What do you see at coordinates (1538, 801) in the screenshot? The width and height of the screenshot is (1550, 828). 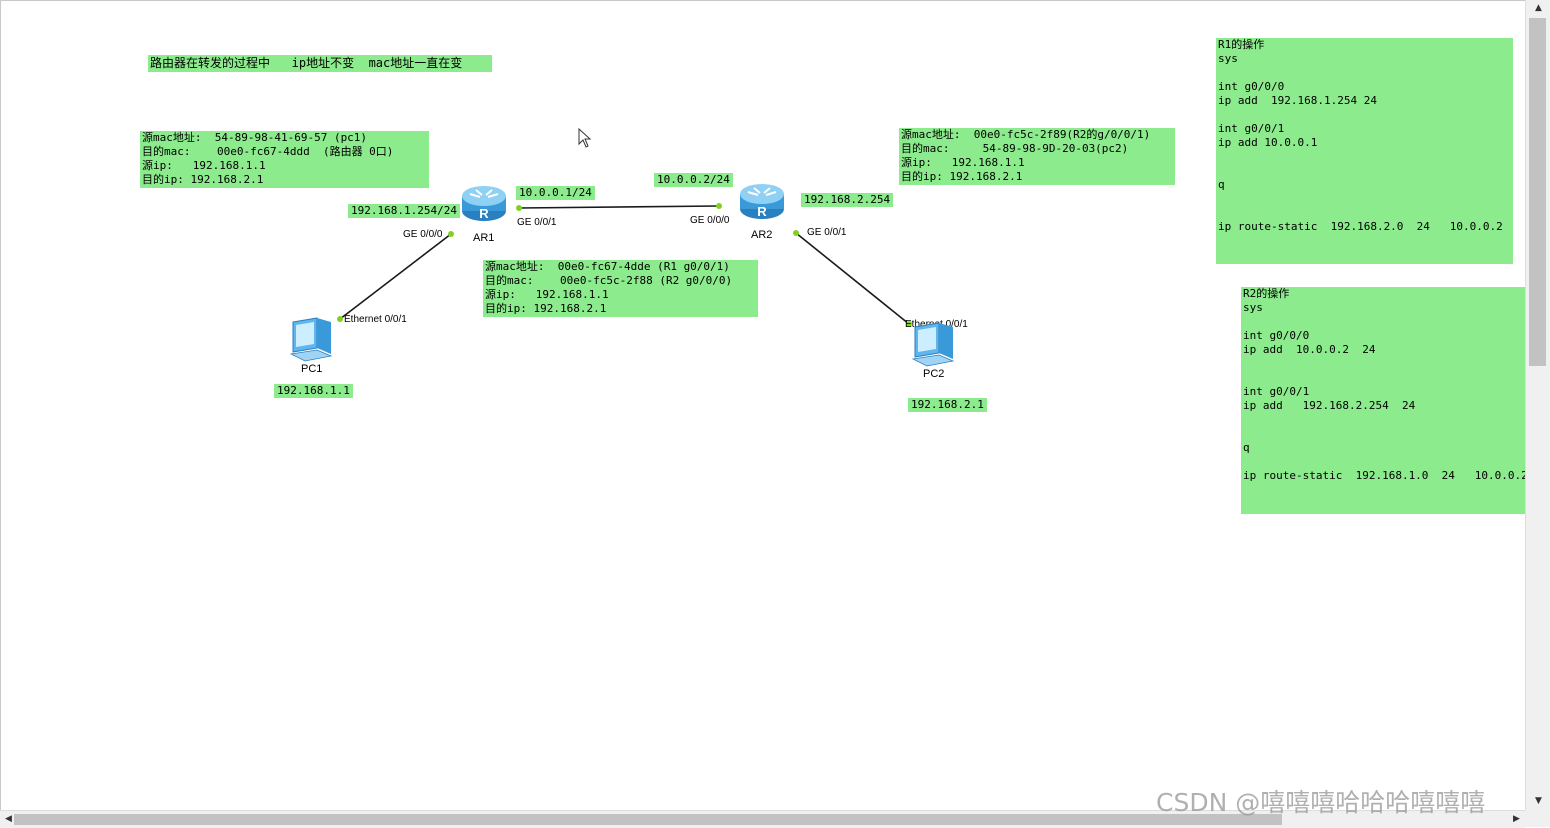 I see `scroll-down-icon: ▼` at bounding box center [1538, 801].